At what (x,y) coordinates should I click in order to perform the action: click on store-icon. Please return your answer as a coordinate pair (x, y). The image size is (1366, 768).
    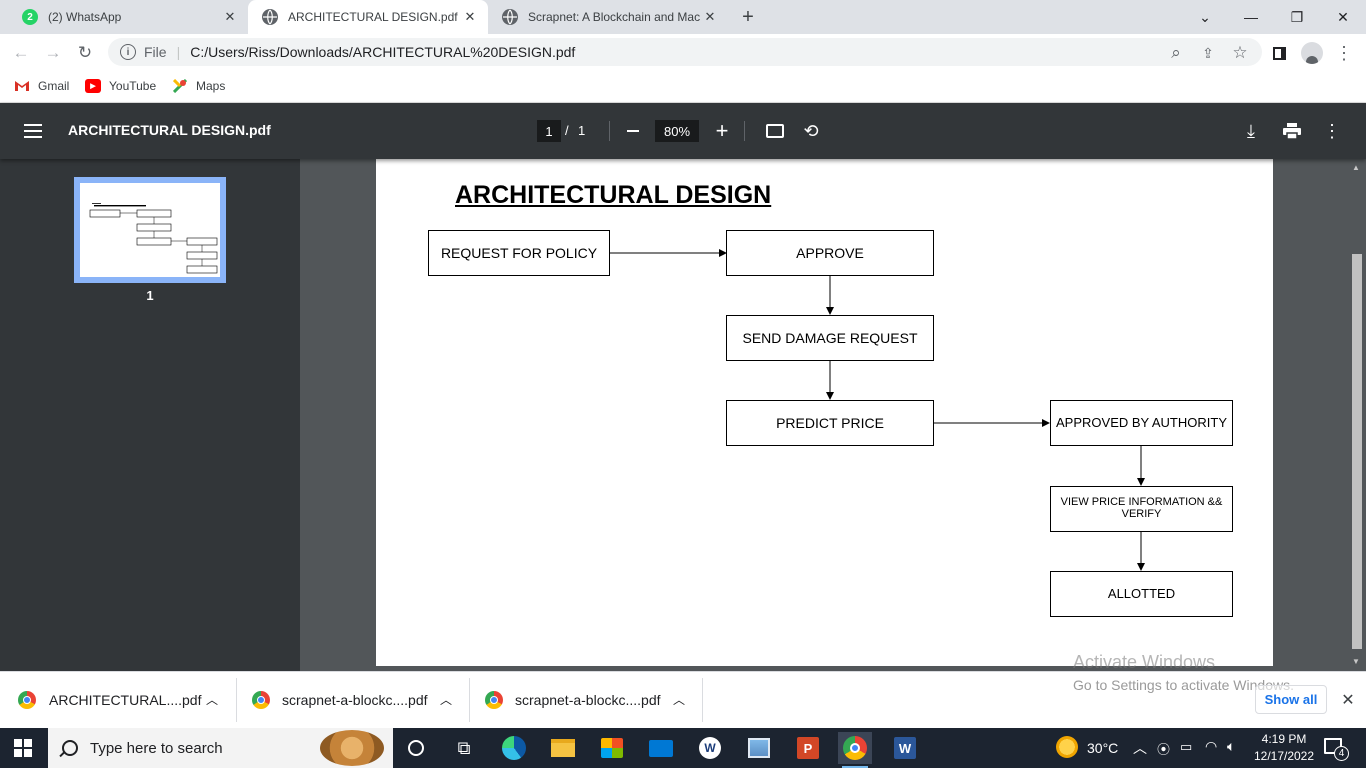
    Looking at the image, I should click on (612, 748).